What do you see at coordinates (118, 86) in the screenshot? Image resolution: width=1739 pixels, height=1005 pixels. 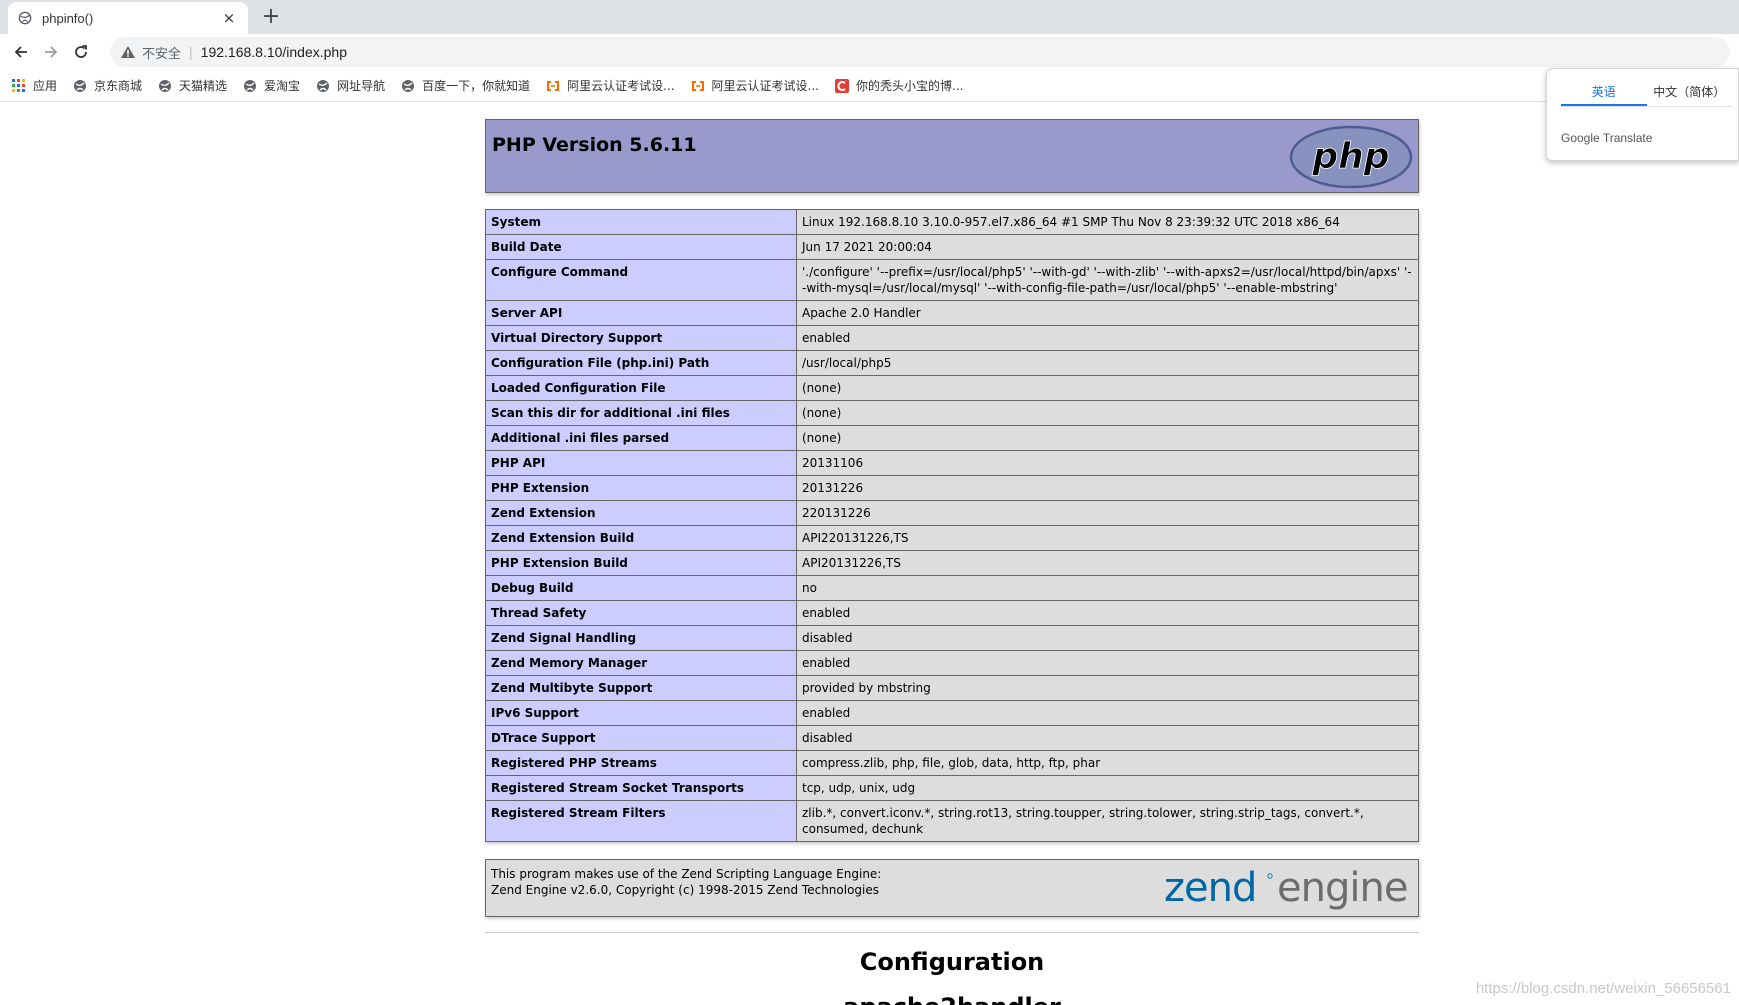 I see `bookmark-label: 京东商城` at bounding box center [118, 86].